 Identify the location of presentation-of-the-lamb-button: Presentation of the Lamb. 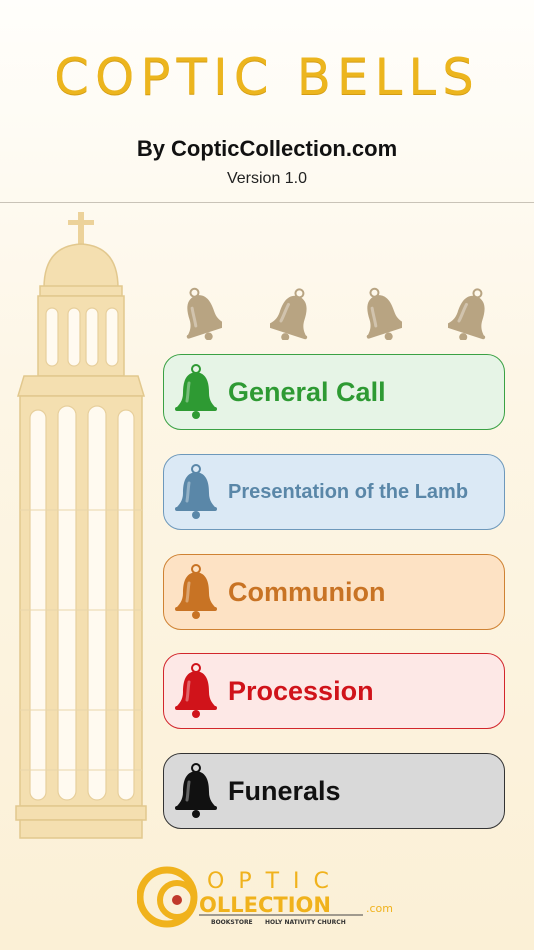
(334, 492).